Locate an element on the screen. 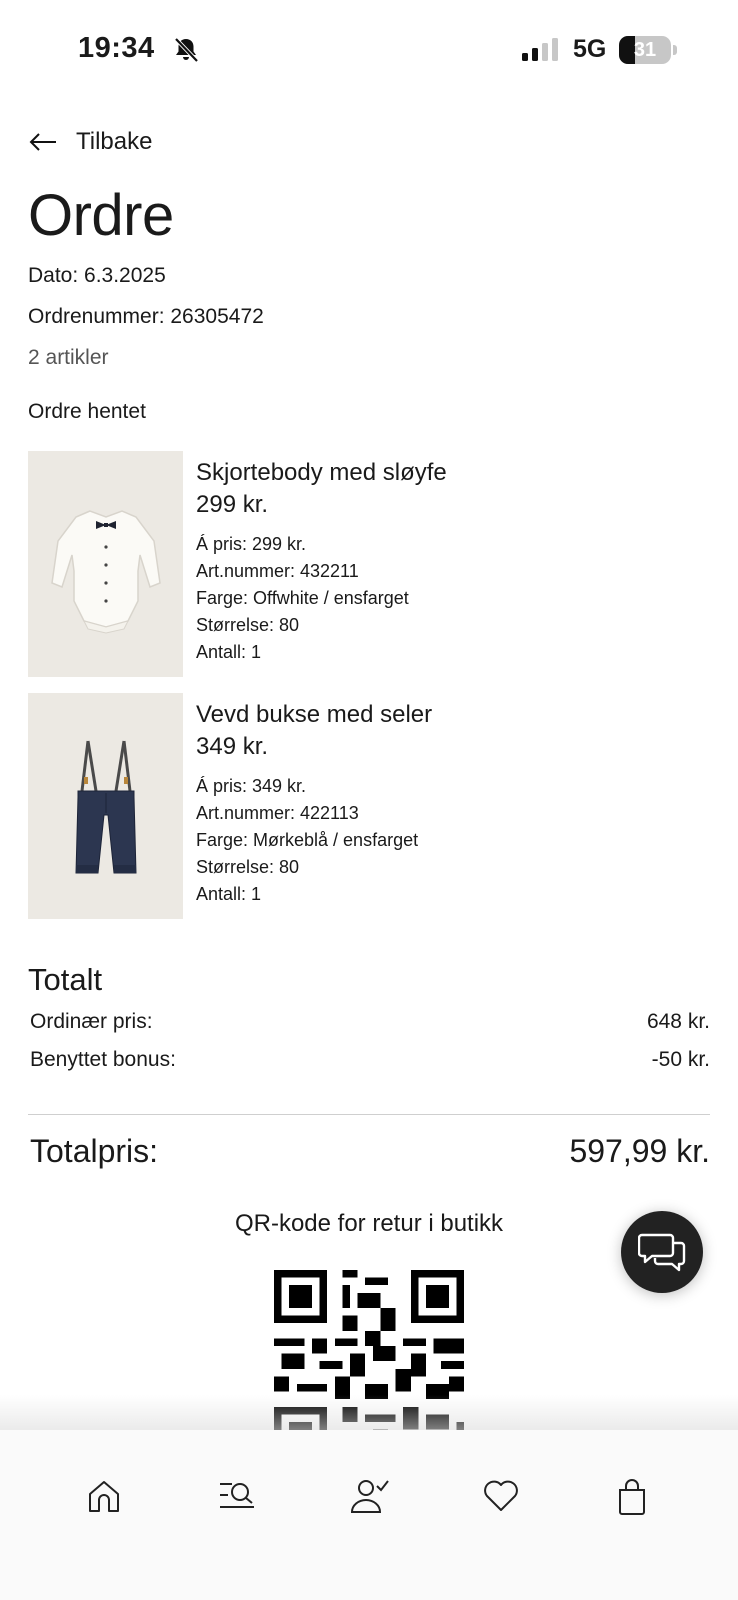 Image resolution: width=738 pixels, height=1600 pixels. status-time: 19:34 is located at coordinates (116, 48).